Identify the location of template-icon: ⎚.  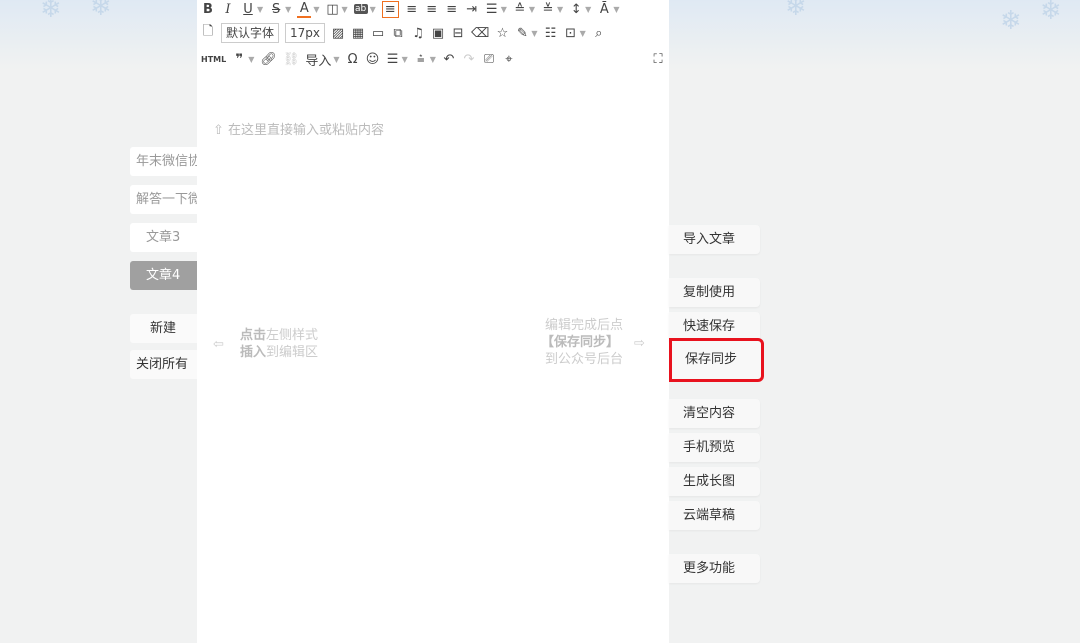
(489, 59).